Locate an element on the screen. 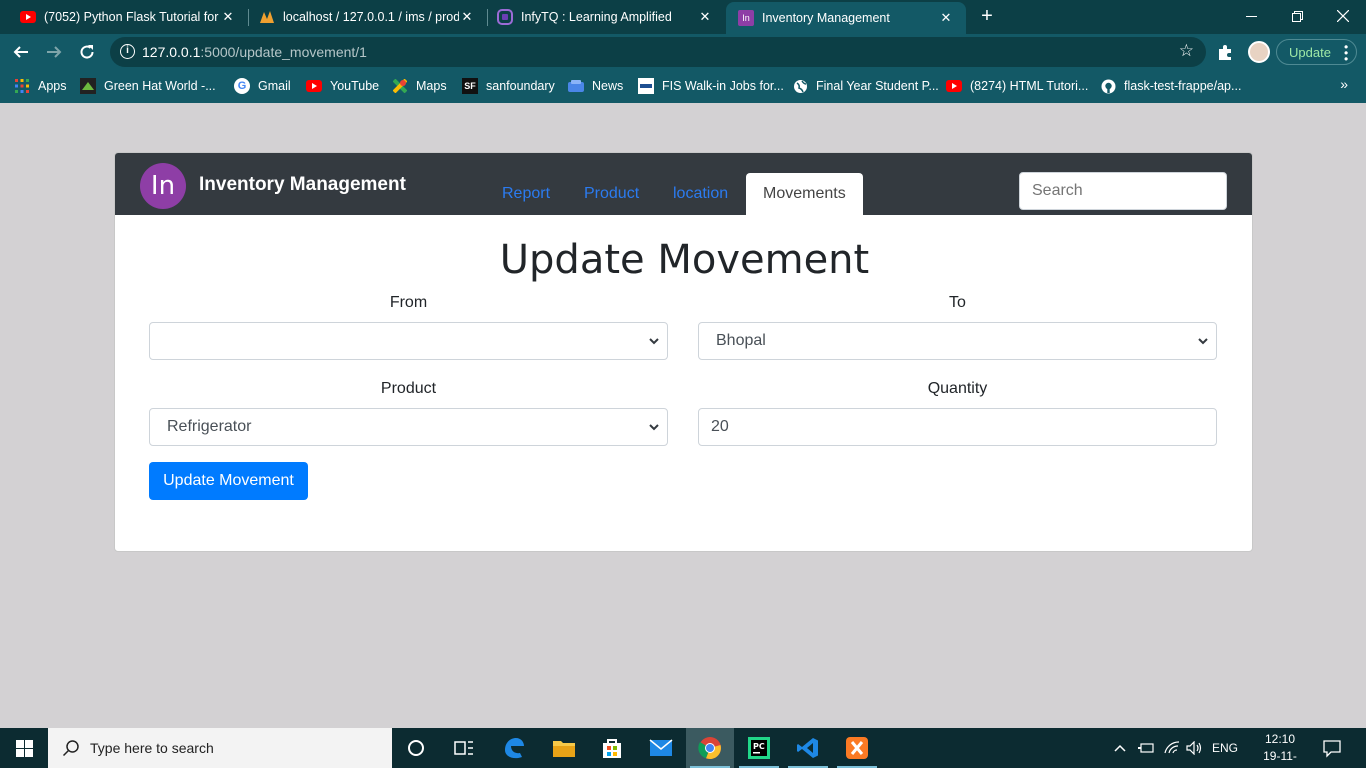  app-icon: In is located at coordinates (746, 18).